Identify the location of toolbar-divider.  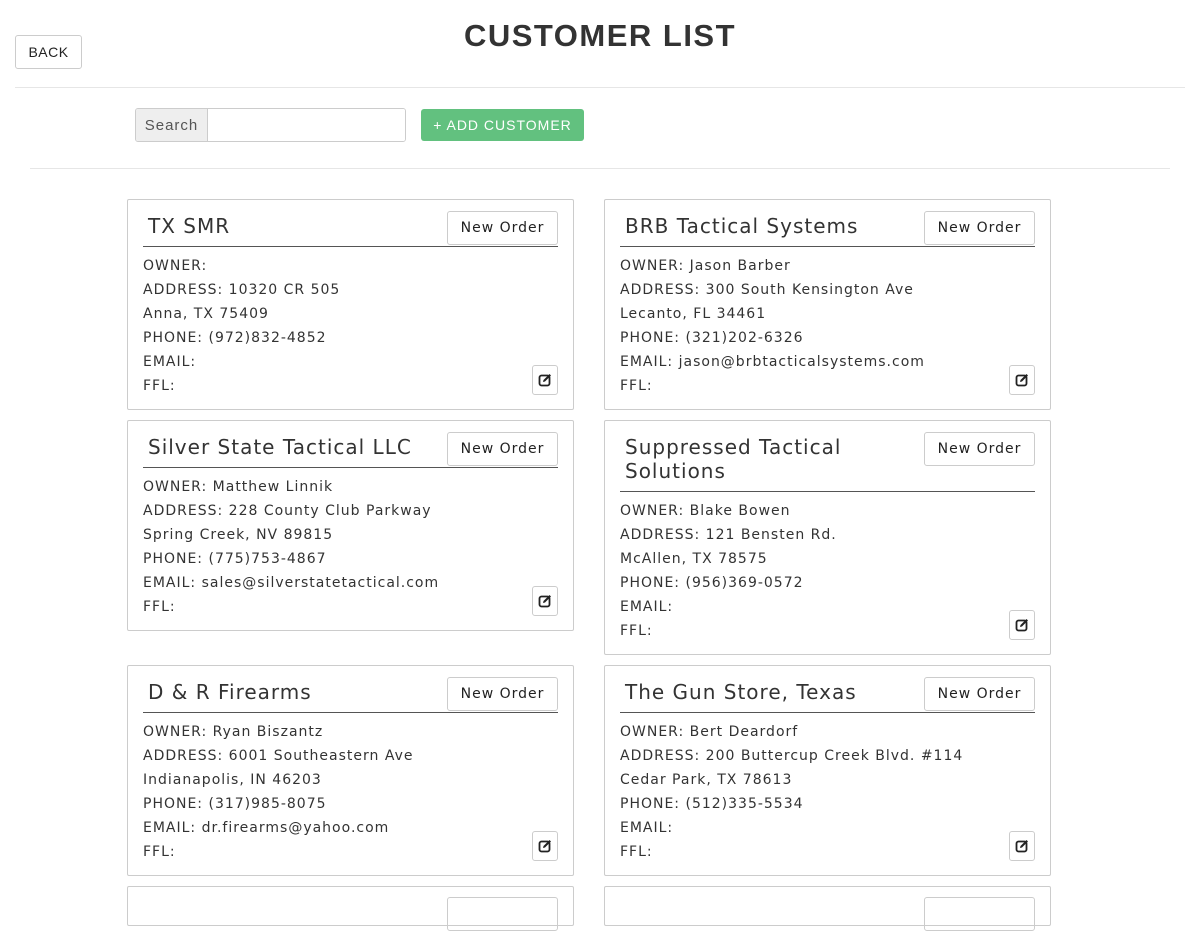
(600, 168).